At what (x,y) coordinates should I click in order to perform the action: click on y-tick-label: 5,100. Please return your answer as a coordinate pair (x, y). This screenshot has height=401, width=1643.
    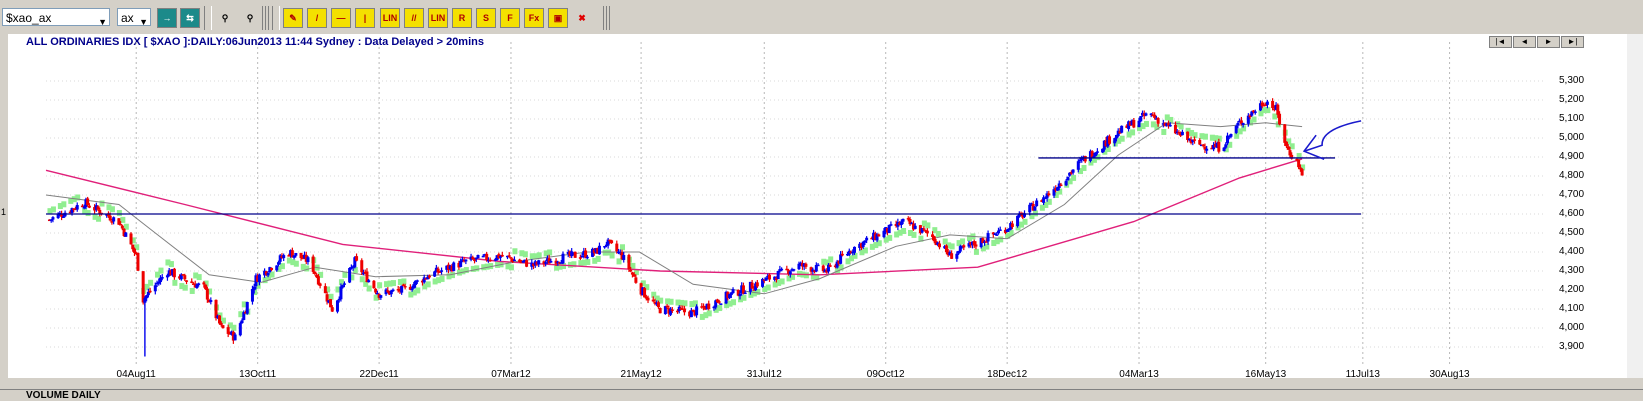
    Looking at the image, I should click on (1572, 118).